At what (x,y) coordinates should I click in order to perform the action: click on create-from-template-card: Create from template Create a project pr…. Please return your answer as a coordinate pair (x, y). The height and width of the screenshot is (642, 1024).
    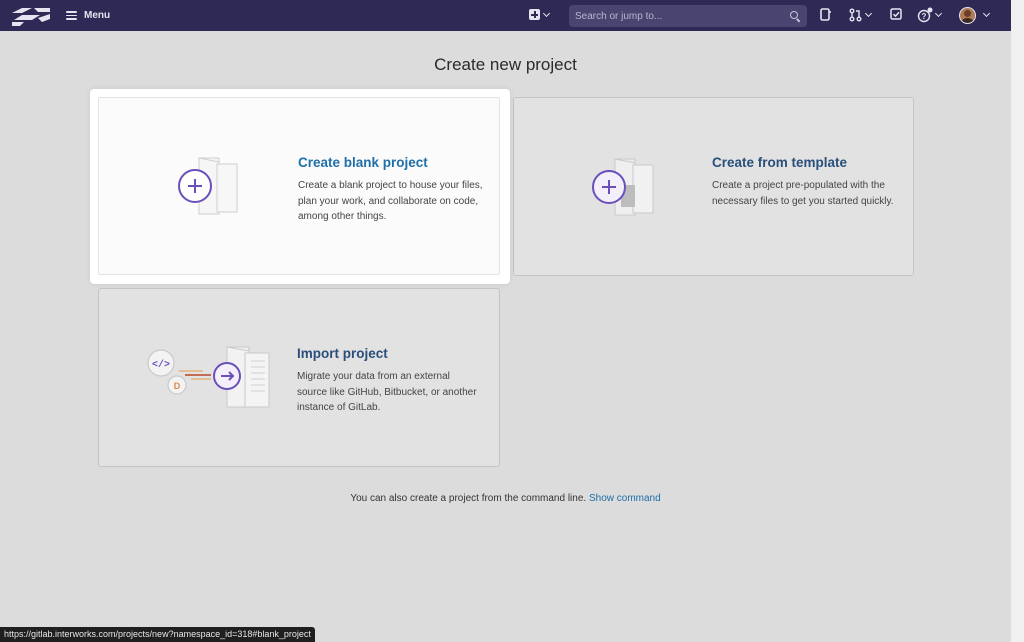
    Looking at the image, I should click on (713, 186).